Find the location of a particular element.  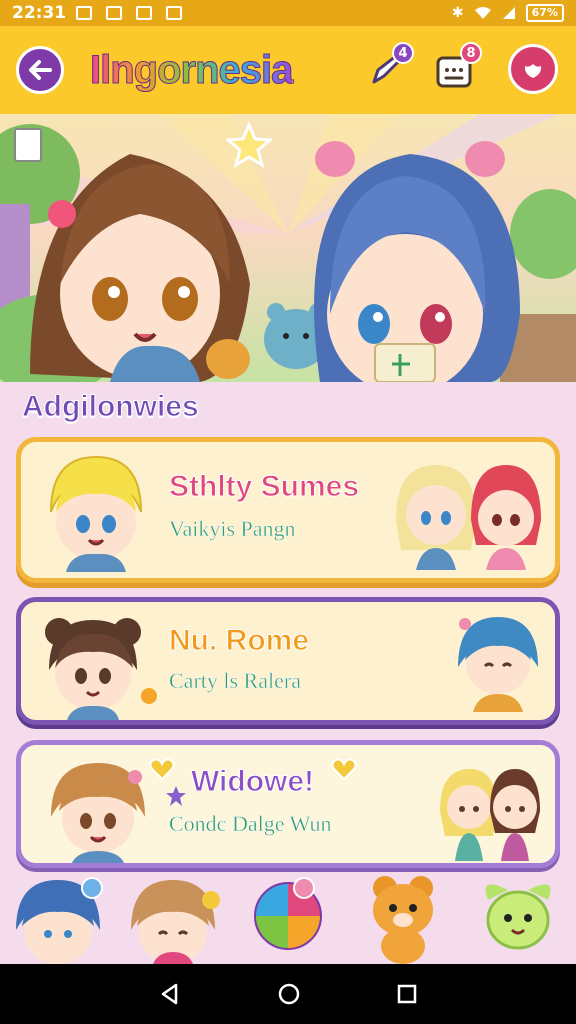

profile-button is located at coordinates (533, 69).